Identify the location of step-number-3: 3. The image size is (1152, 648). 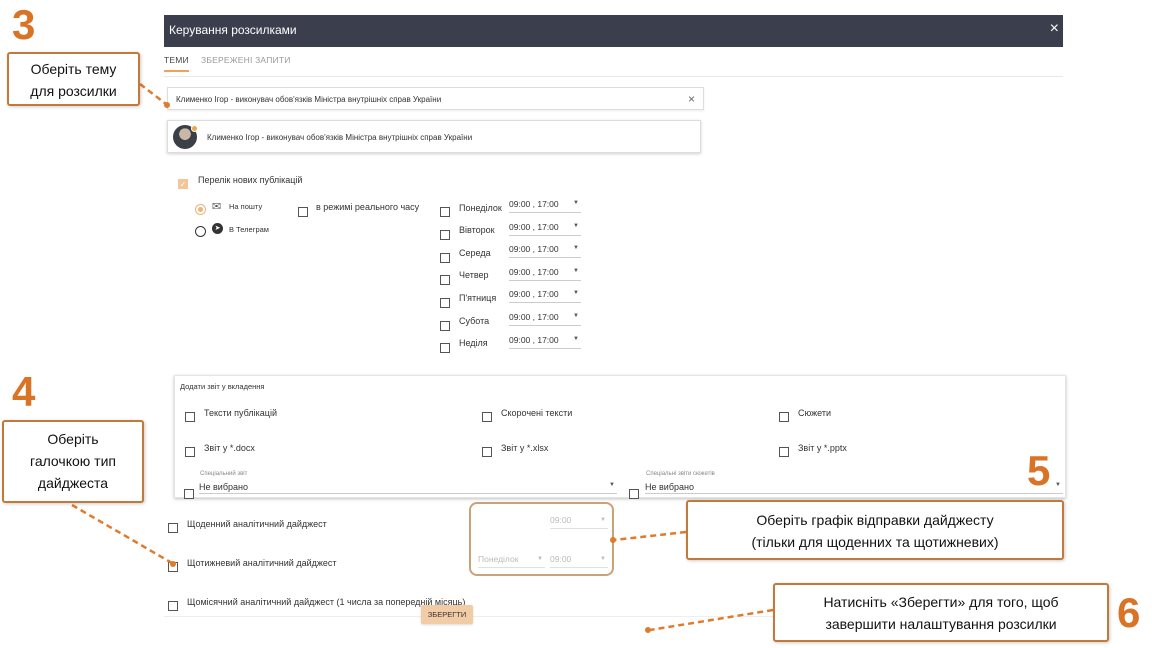
(24, 24).